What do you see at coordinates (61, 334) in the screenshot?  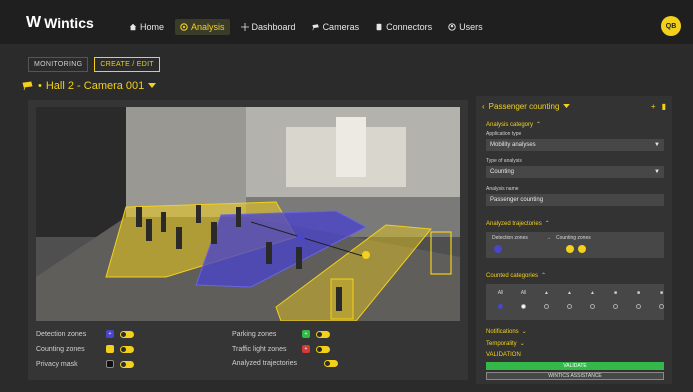 I see `legend-label: Detection zones` at bounding box center [61, 334].